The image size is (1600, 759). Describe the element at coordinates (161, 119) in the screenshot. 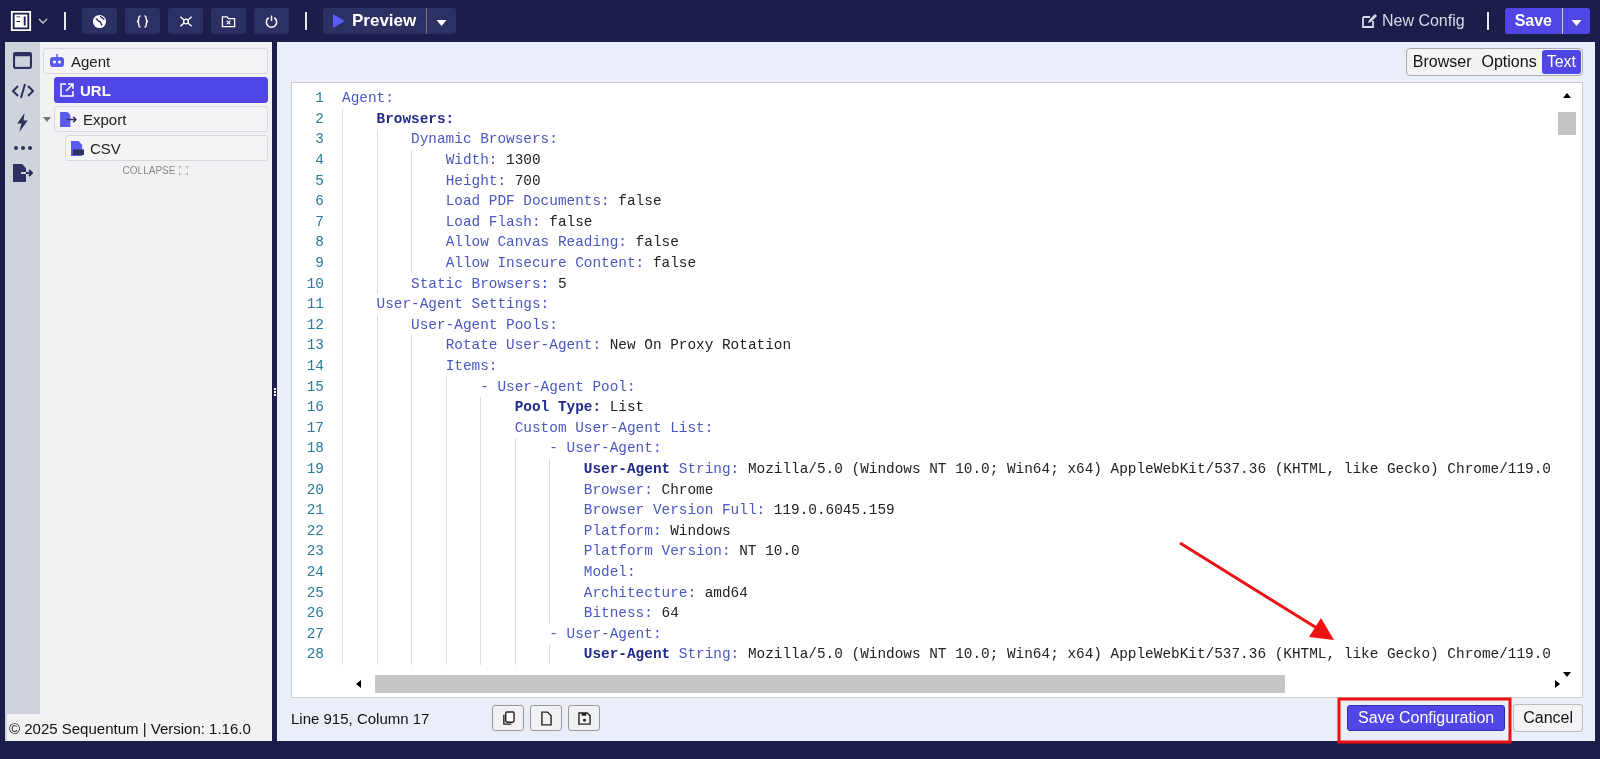

I see `tree-item: Export` at that location.